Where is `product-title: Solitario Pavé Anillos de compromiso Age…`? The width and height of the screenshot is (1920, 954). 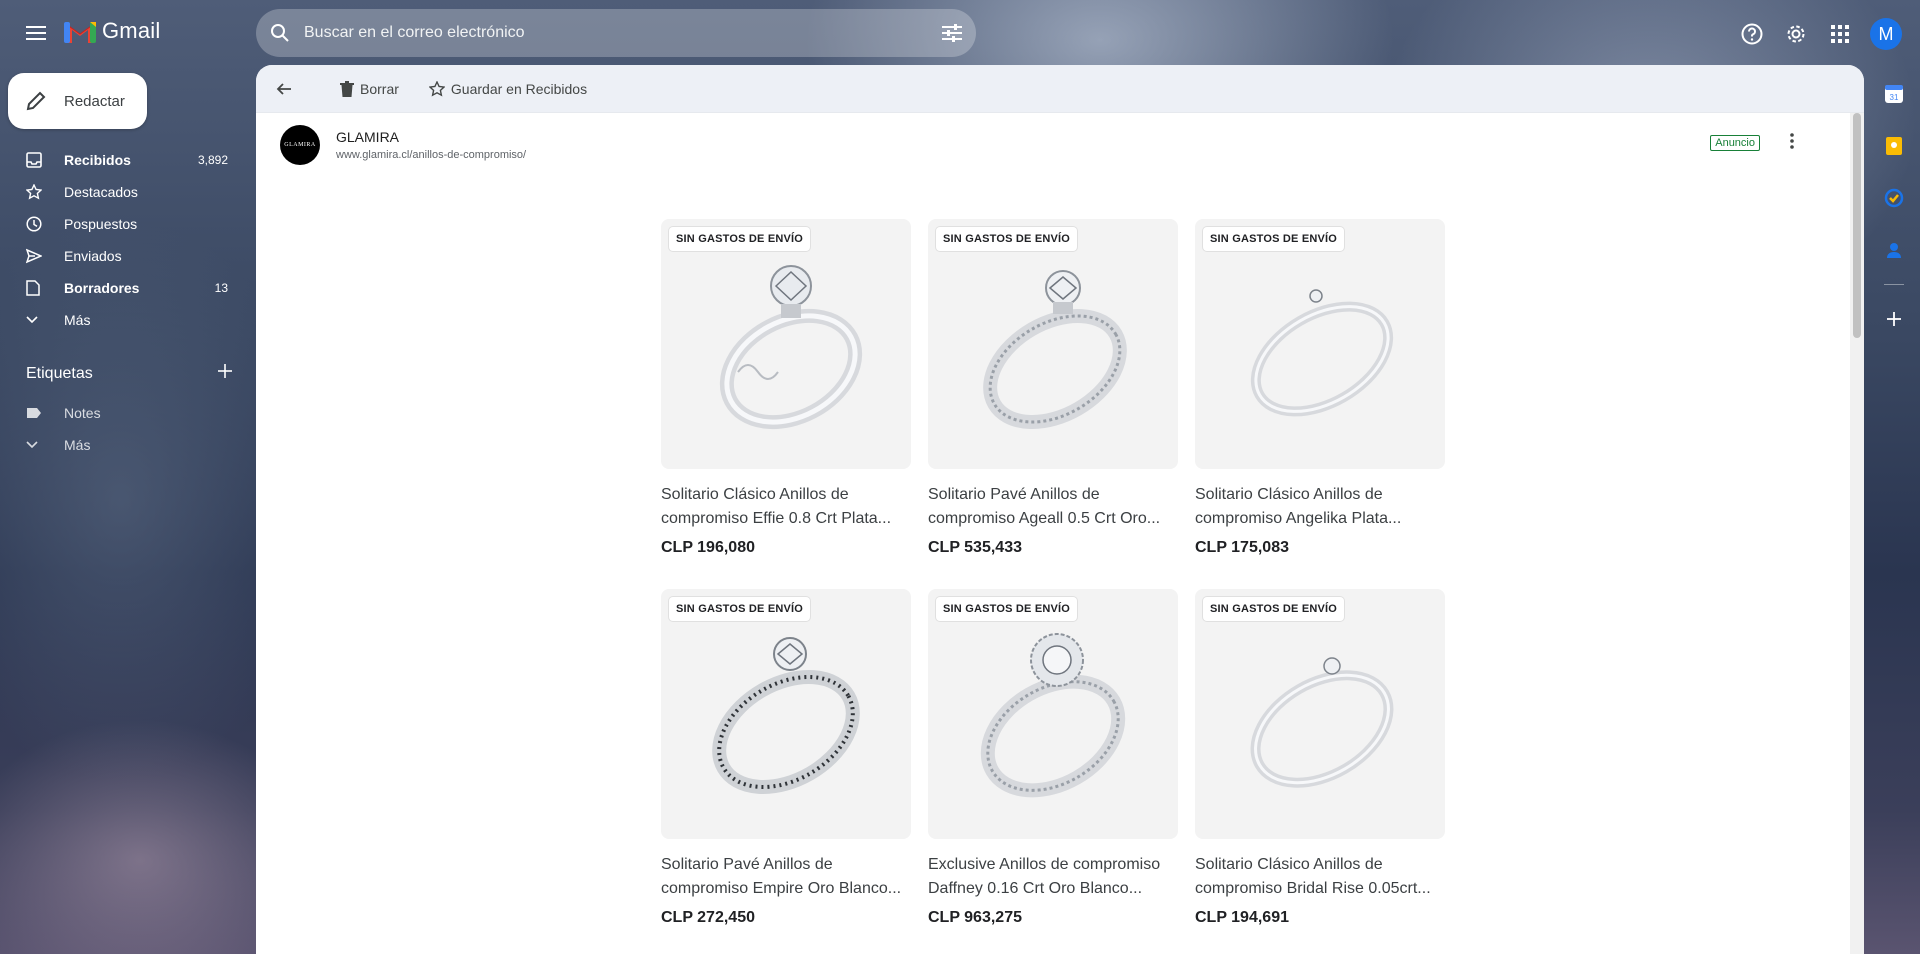 product-title: Solitario Pavé Anillos de compromiso Age… is located at coordinates (1053, 507).